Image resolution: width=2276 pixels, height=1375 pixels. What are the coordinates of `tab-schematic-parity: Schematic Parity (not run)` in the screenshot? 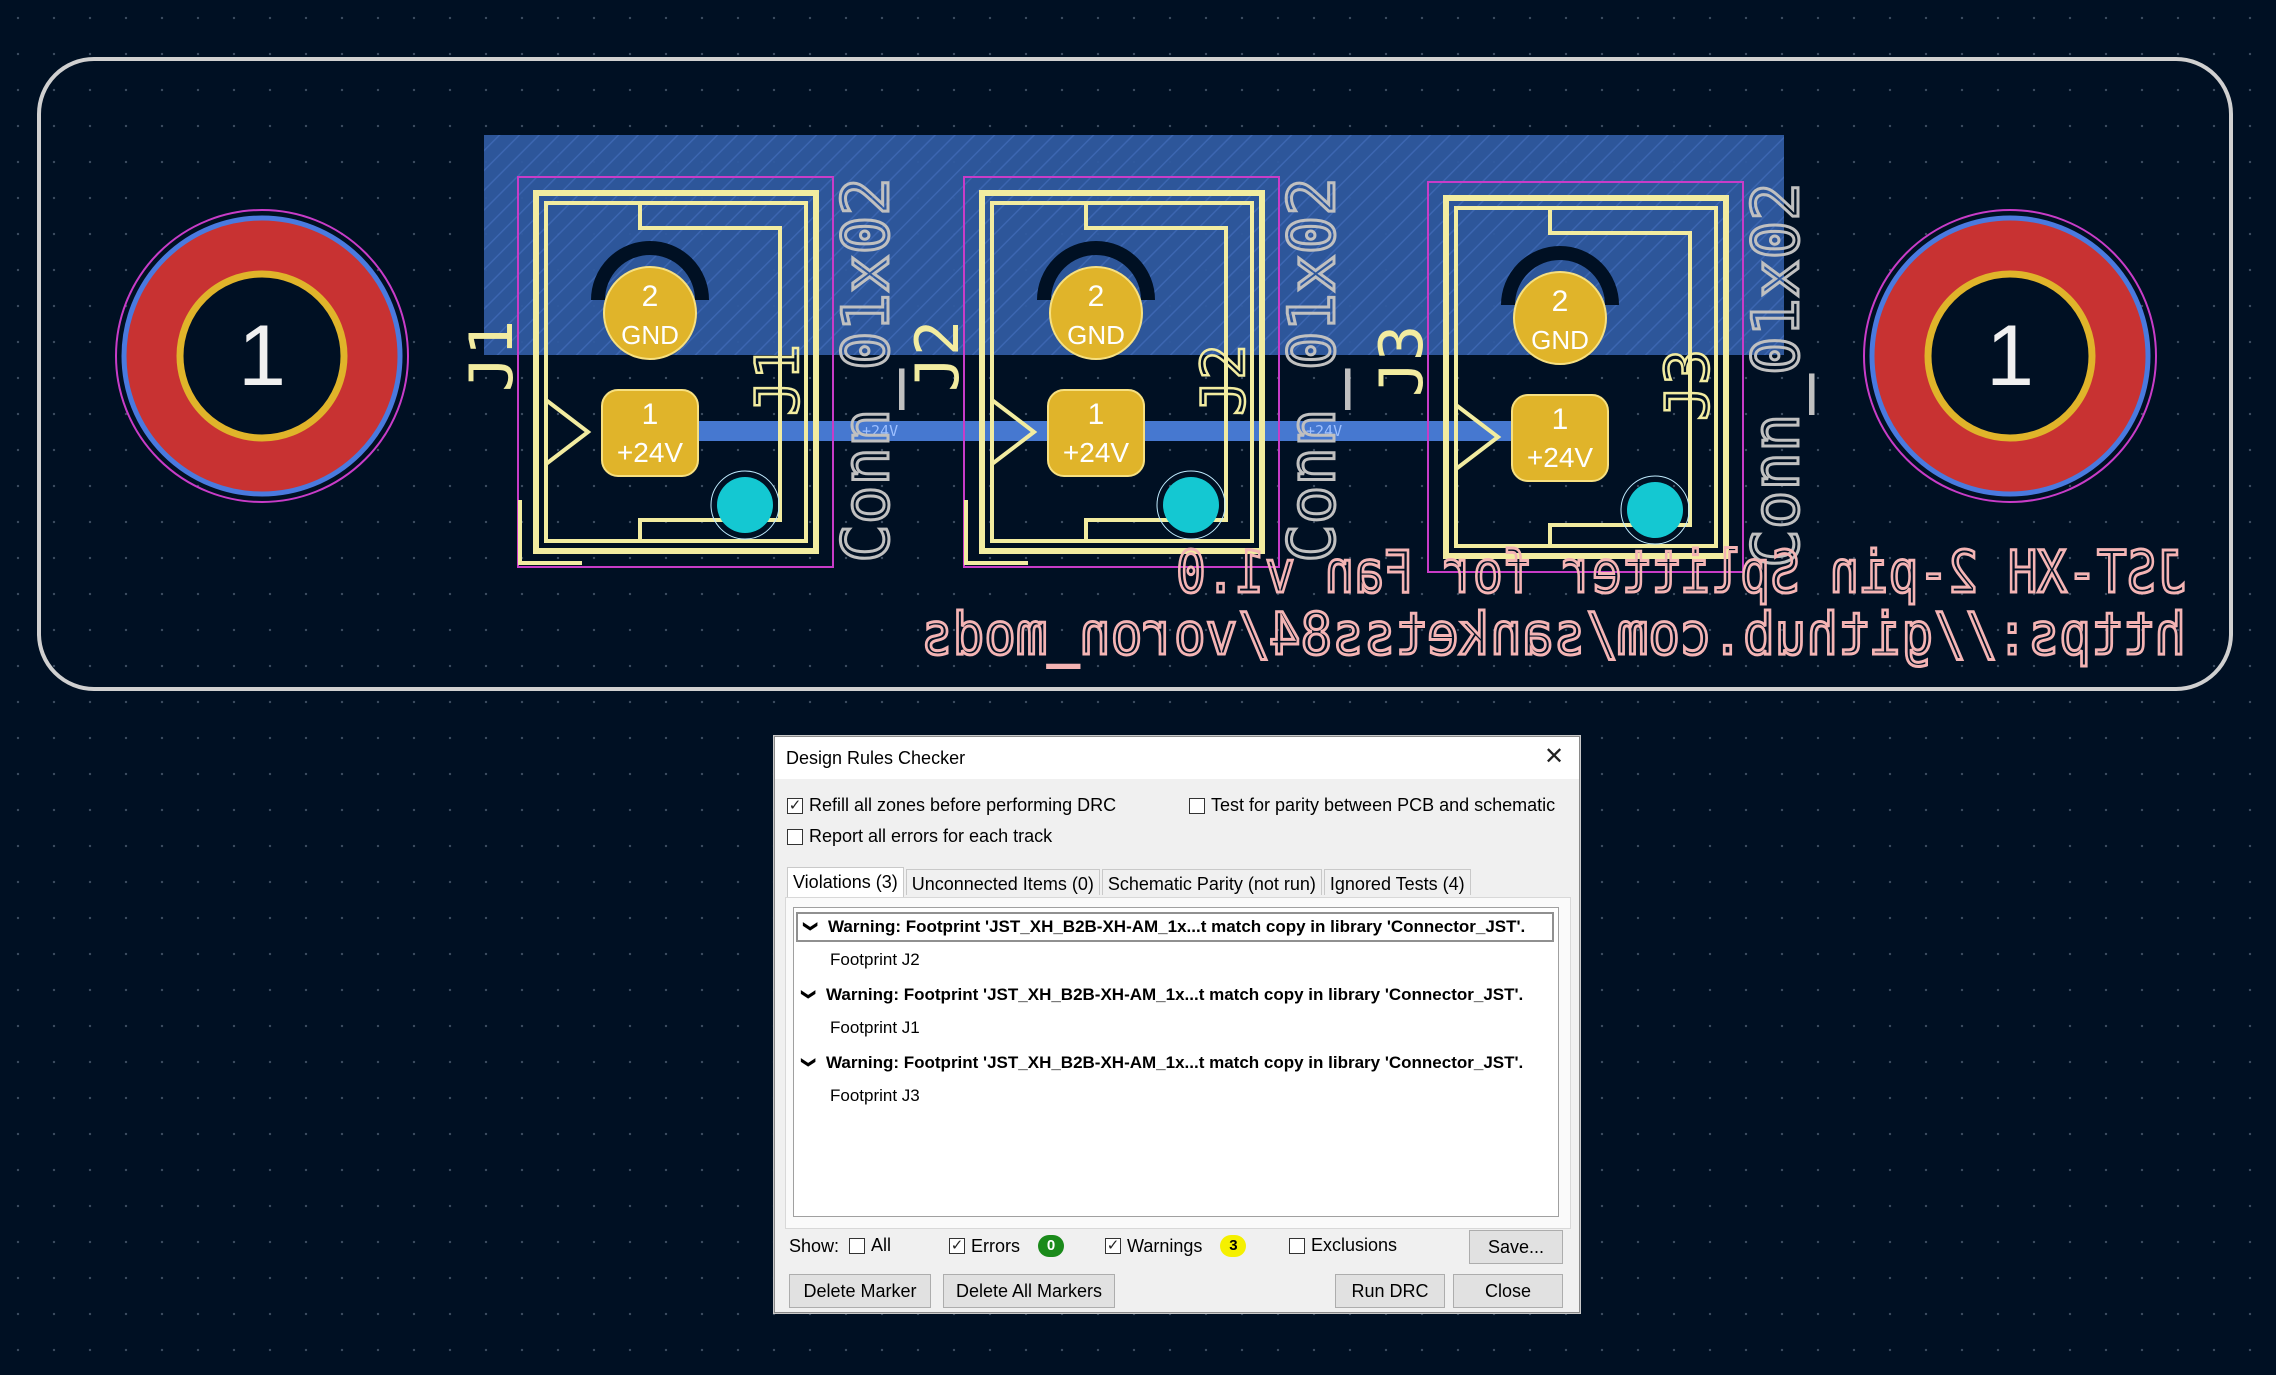 It's located at (1211, 882).